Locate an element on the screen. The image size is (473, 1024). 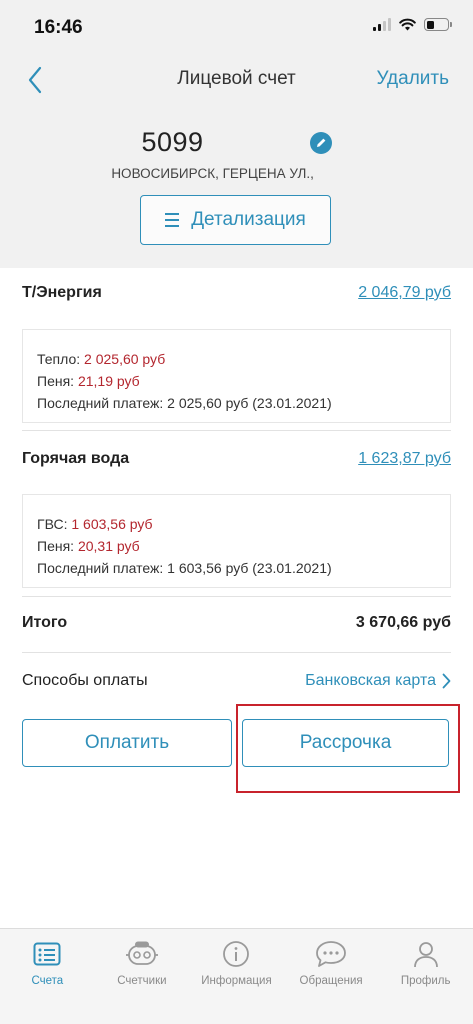
detail-line: Тепло: 2 025,60 руб is located at coordinates (243, 359).